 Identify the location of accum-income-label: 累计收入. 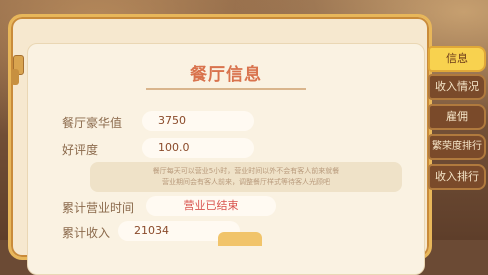
(86, 233).